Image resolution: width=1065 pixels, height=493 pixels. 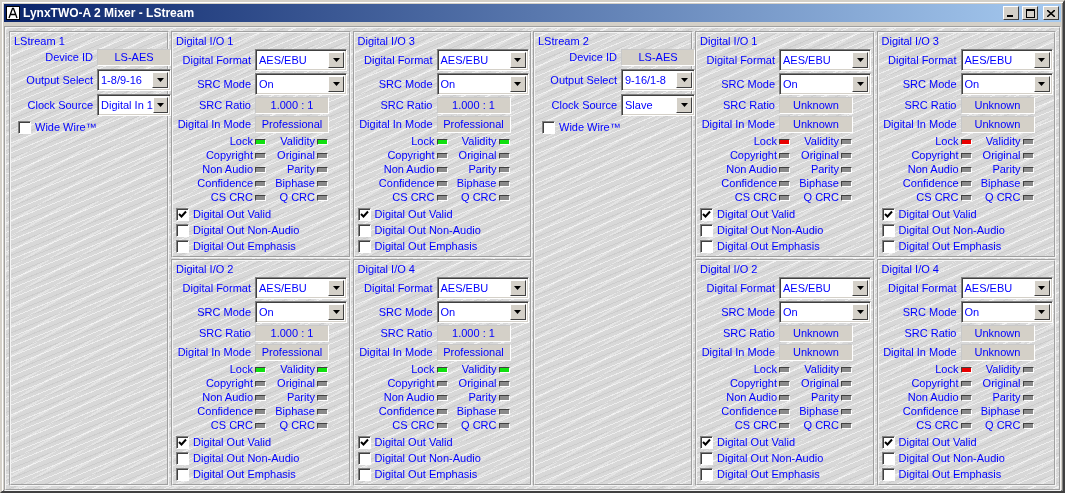 What do you see at coordinates (13, 13) in the screenshot?
I see `app-icon` at bounding box center [13, 13].